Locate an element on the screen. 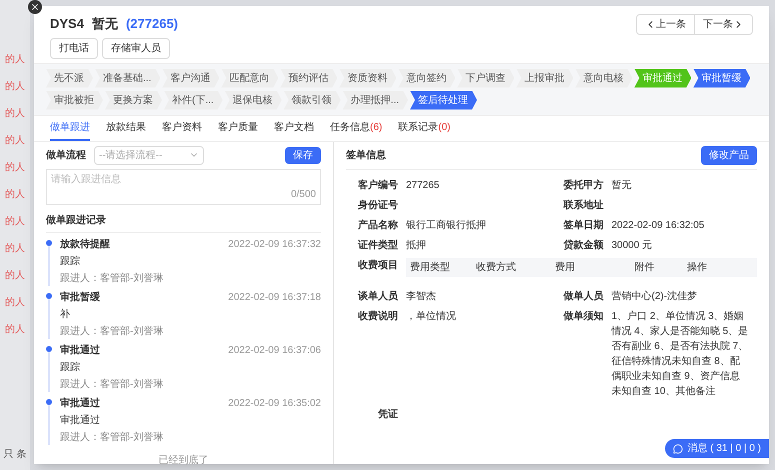  field-label: 客户编号 is located at coordinates (378, 185).